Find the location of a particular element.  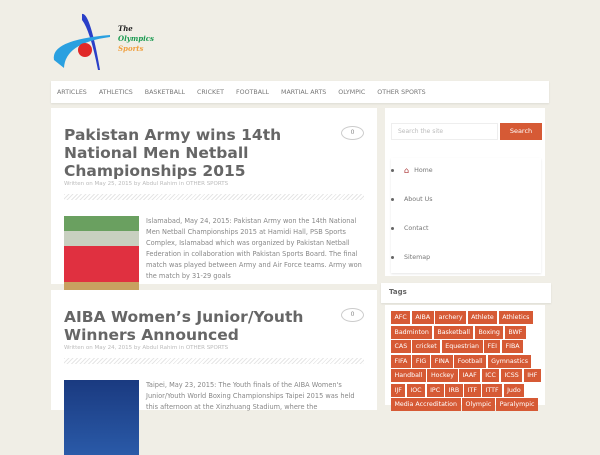

tag-link: FIFA is located at coordinates (401, 361).